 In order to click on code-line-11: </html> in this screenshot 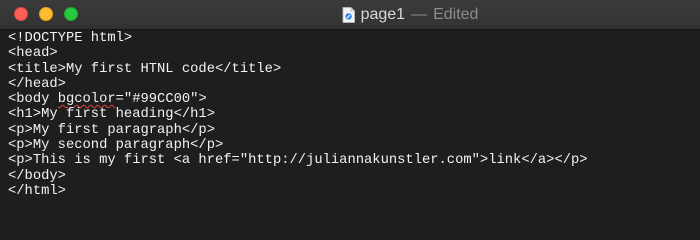, I will do `click(37, 191)`.